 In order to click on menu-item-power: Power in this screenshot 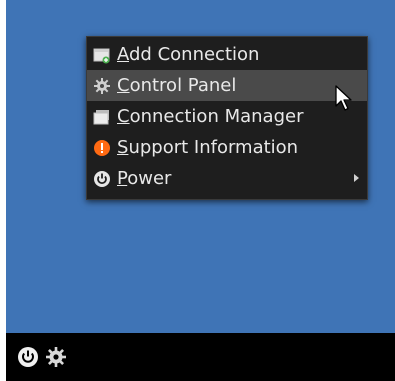, I will do `click(227, 178)`.